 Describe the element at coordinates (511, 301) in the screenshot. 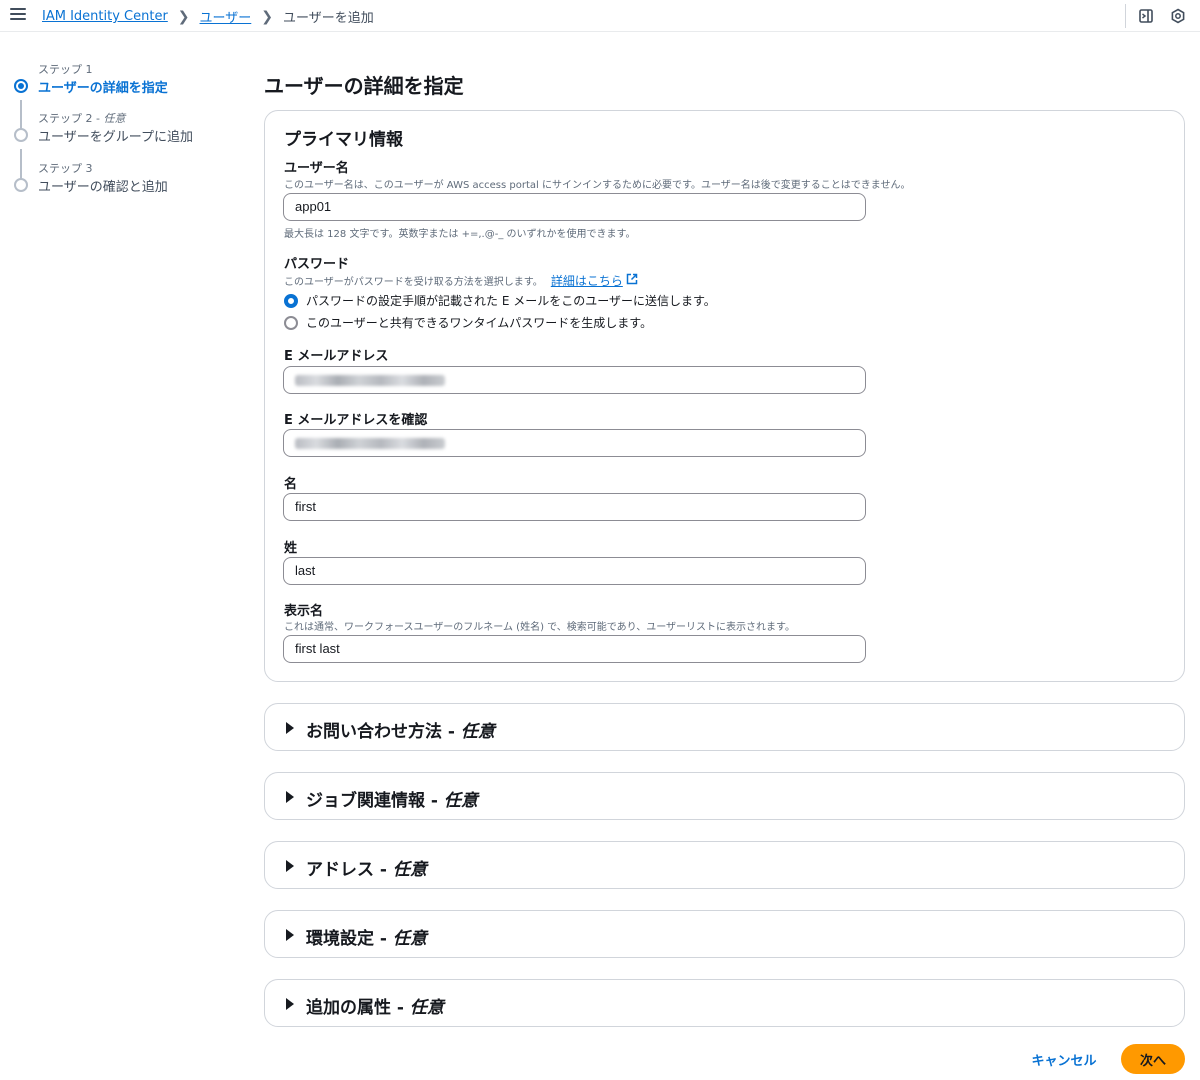

I see `password-option-email-label: パスワードの設定手順が記載された E メールをこのユーザーに送信します。` at that location.